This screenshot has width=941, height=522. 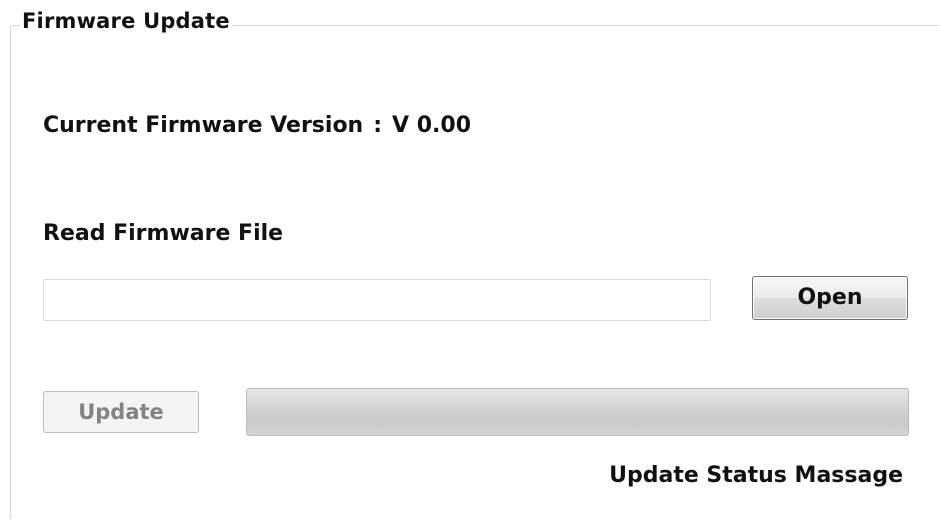 I want to click on update-progress-bar, so click(x=577, y=412).